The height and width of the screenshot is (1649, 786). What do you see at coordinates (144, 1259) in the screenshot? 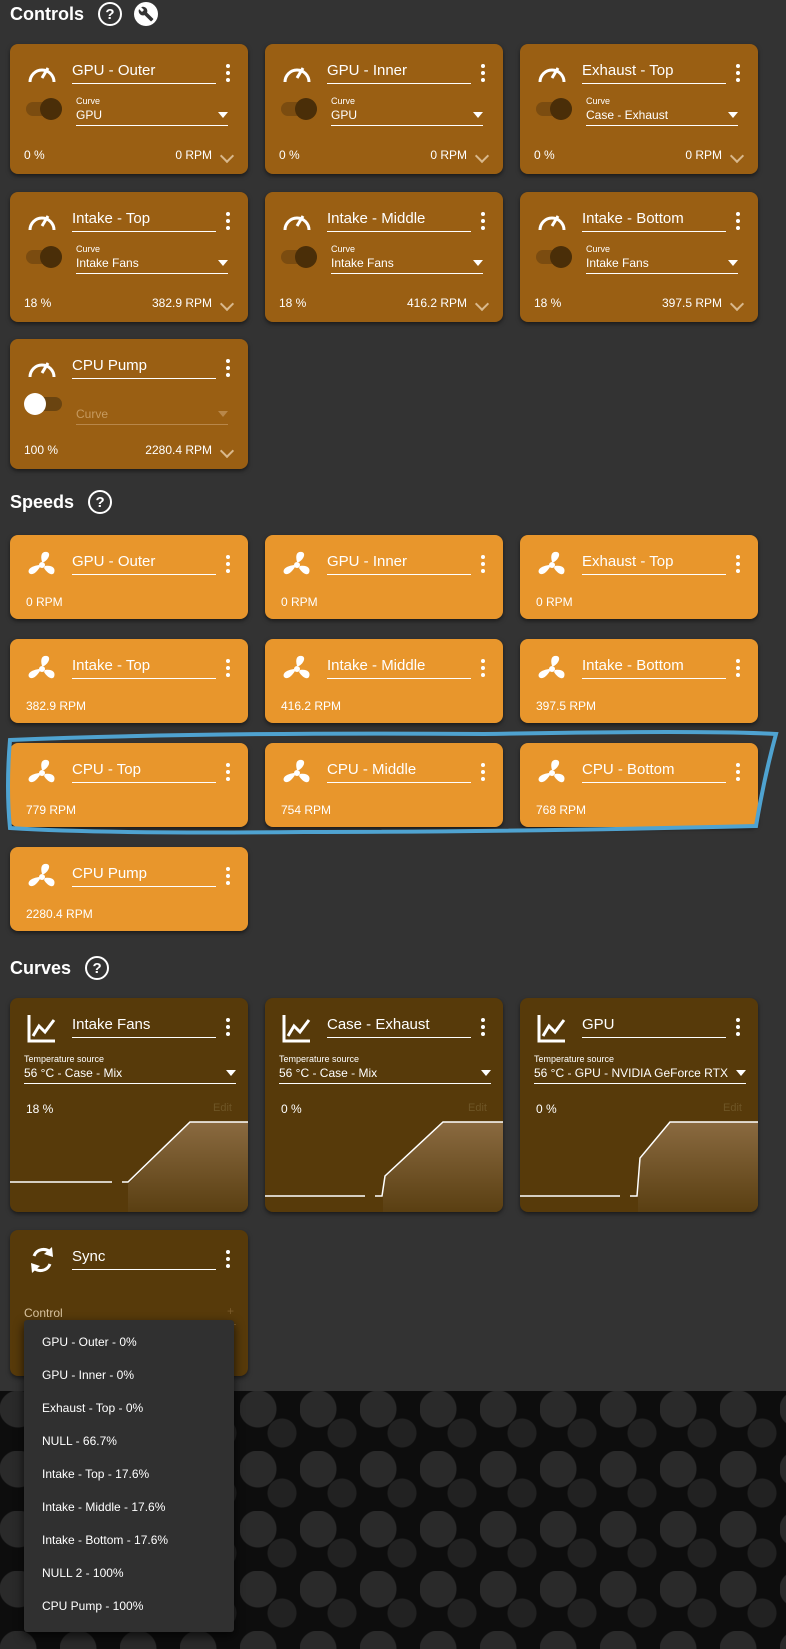
I see `sync-name: Sync` at bounding box center [144, 1259].